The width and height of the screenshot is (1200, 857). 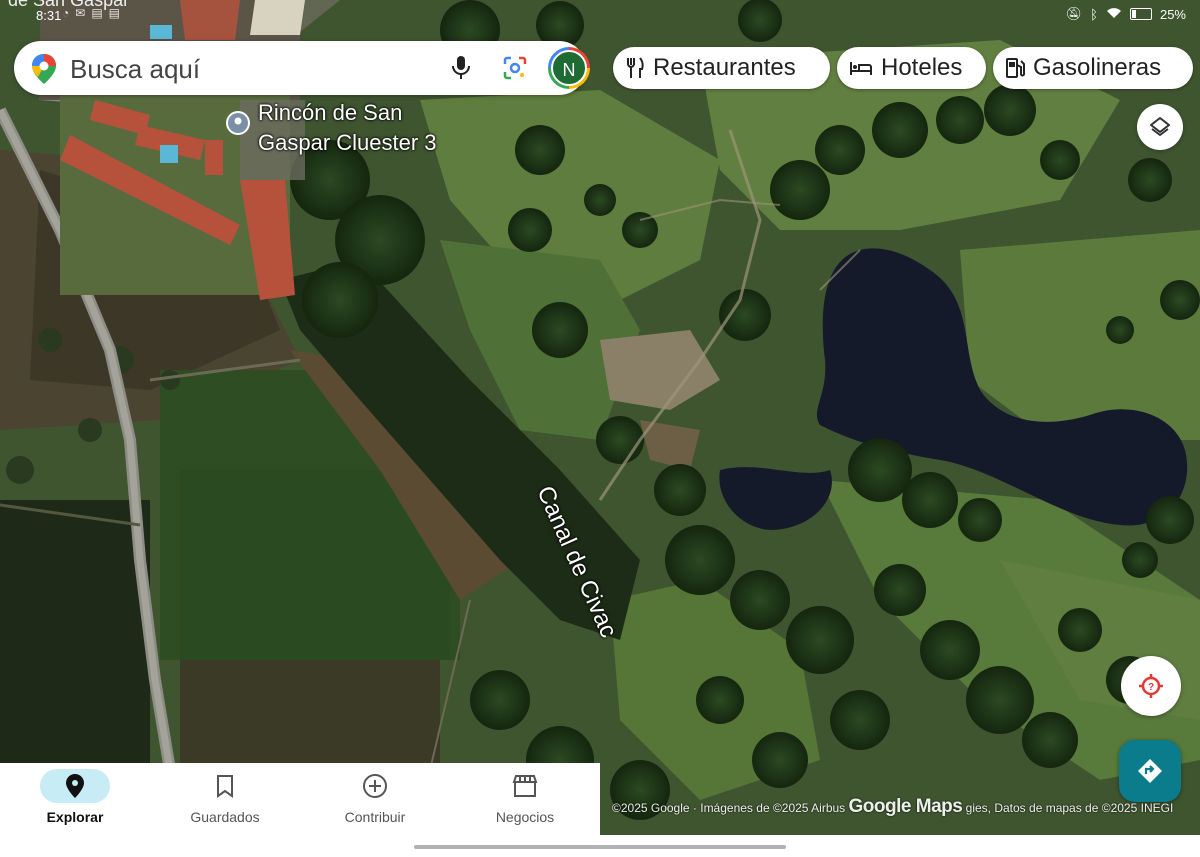 I want to click on mute-icon: 🔕︎, so click(x=1074, y=13).